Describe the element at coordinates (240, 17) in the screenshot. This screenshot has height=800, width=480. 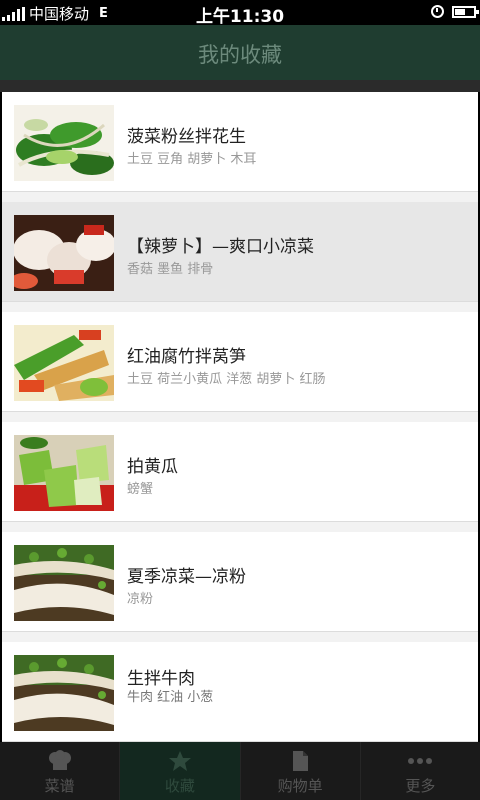
I see `status-time: 上午11:30` at that location.